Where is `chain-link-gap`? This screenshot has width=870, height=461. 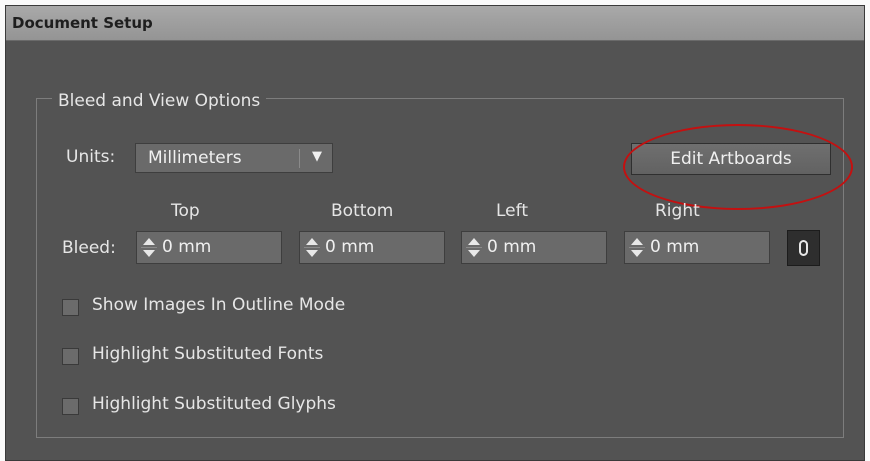
chain-link-gap is located at coordinates (803, 248).